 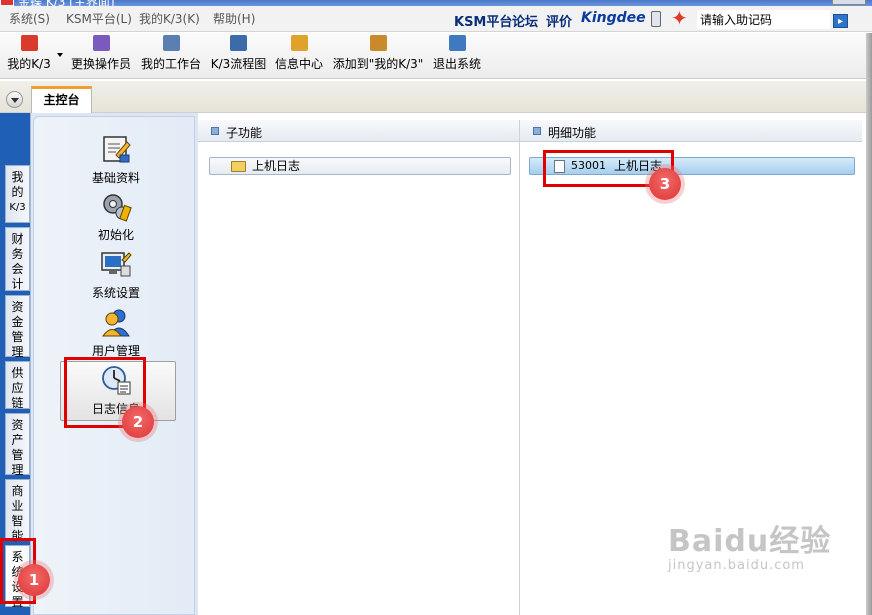 I want to click on window-close-button, so click(x=849, y=2).